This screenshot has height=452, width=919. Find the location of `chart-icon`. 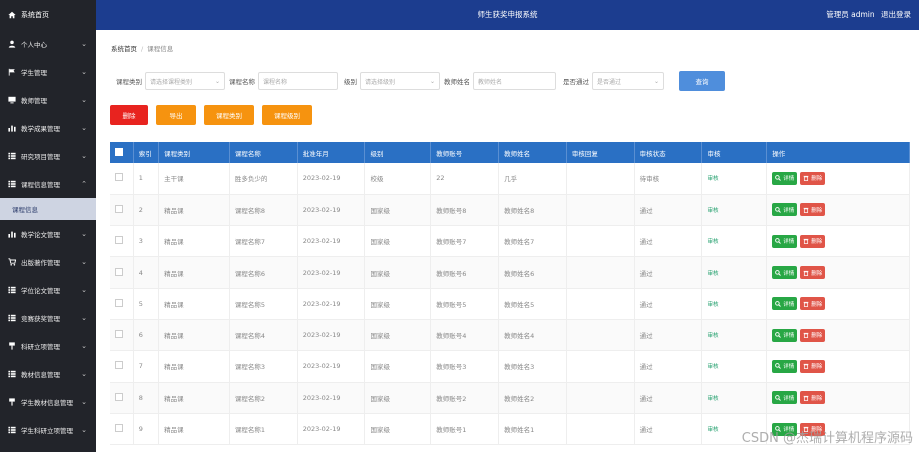

chart-icon is located at coordinates (12, 234).